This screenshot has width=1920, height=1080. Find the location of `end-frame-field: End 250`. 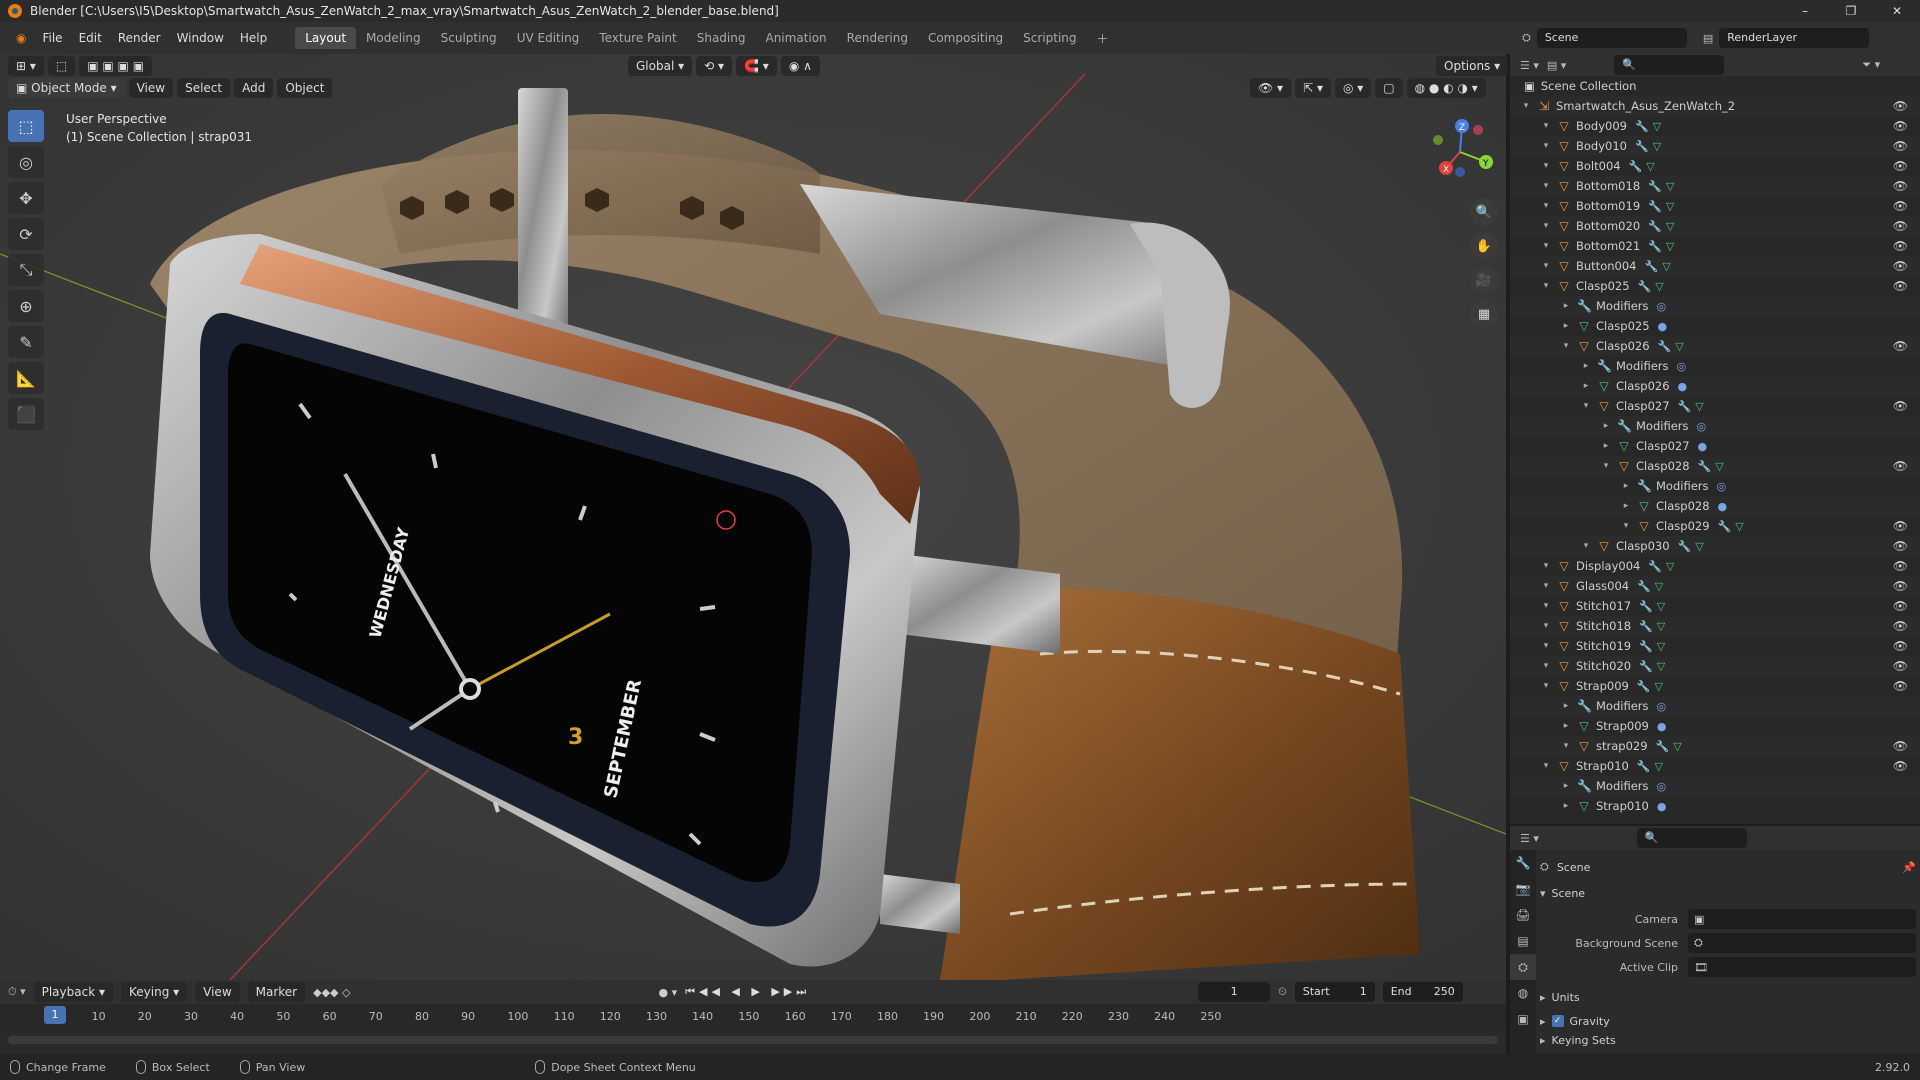

end-frame-field: End 250 is located at coordinates (1422, 992).